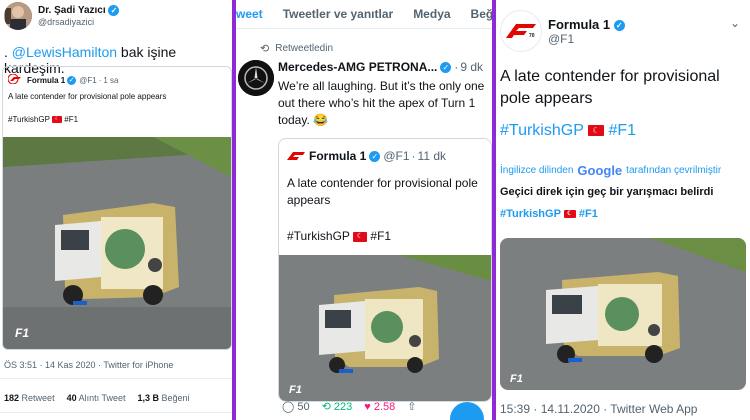  I want to click on like-stat: 1,3 B Beğeni, so click(163, 398).